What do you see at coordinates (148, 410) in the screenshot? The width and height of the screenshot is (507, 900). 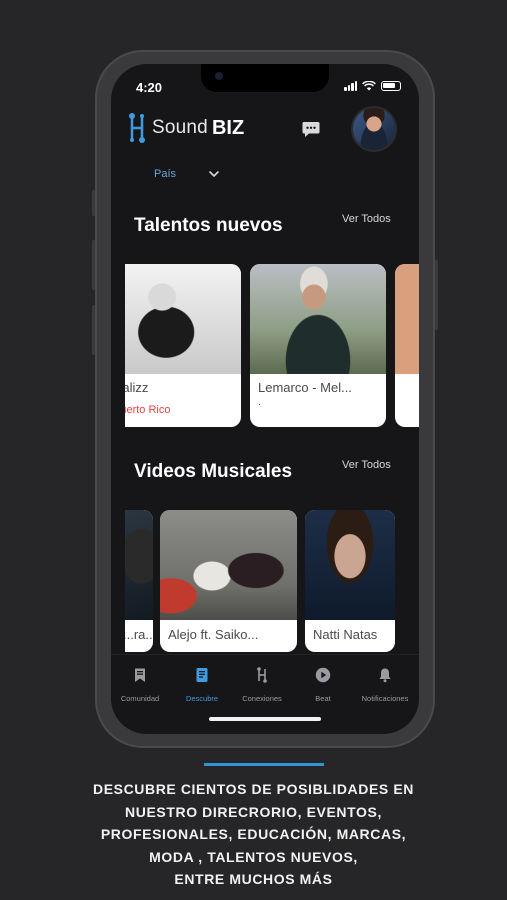 I see `talent-location: Puerto Rico` at bounding box center [148, 410].